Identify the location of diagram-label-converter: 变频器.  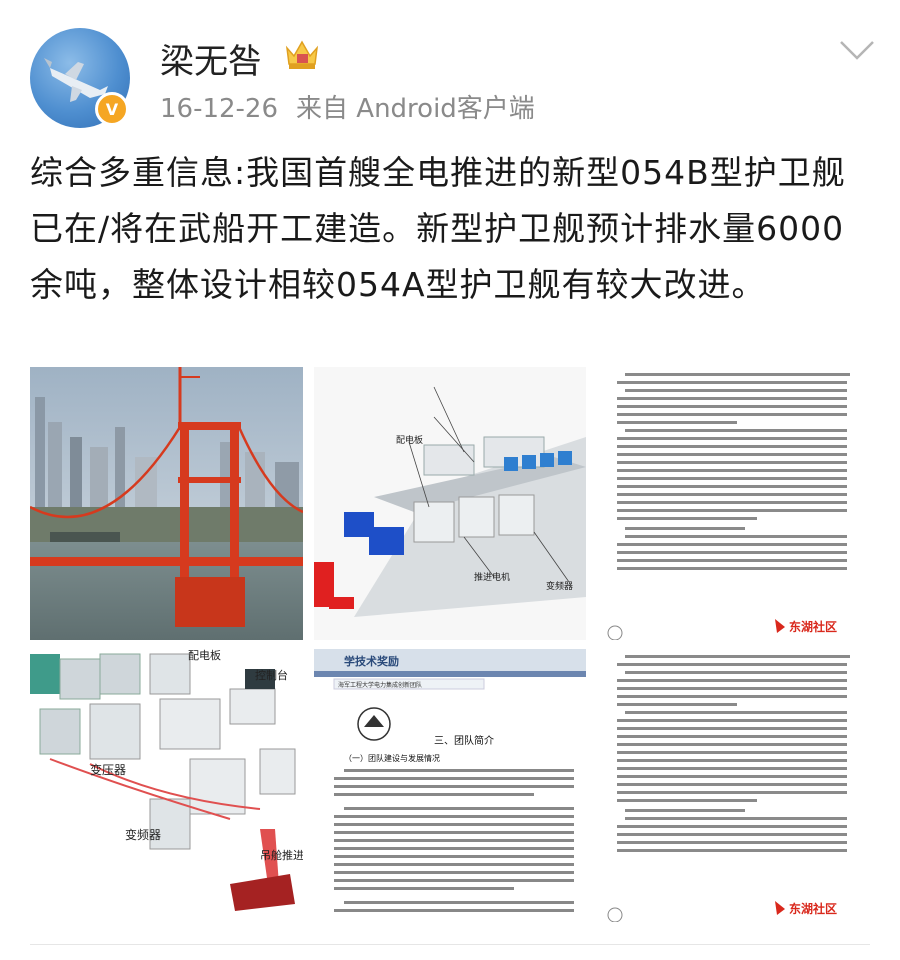
(559, 586).